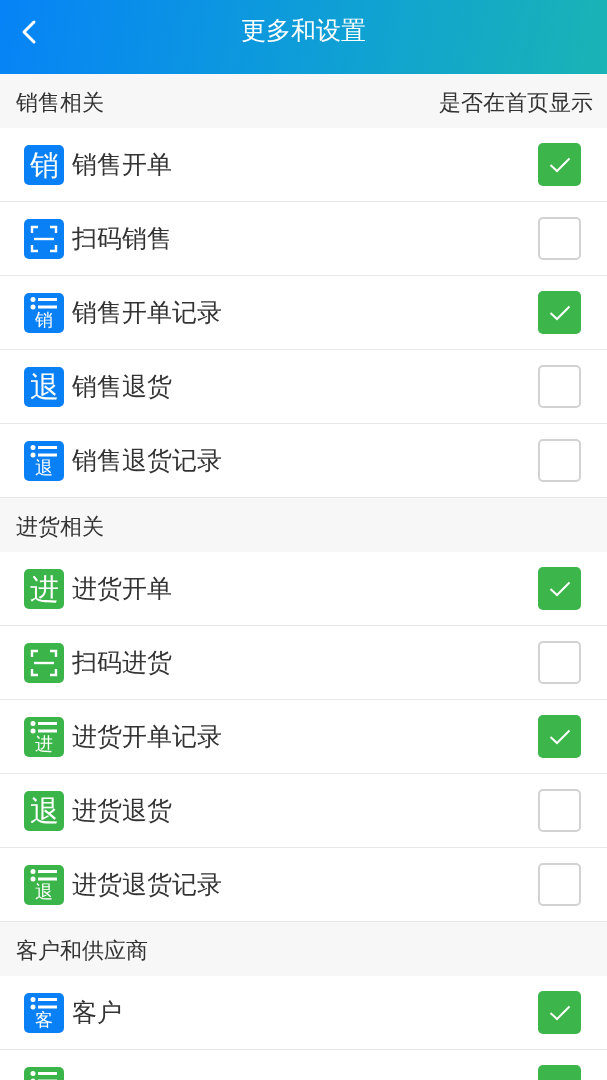  I want to click on icon-character: 销, so click(44, 319).